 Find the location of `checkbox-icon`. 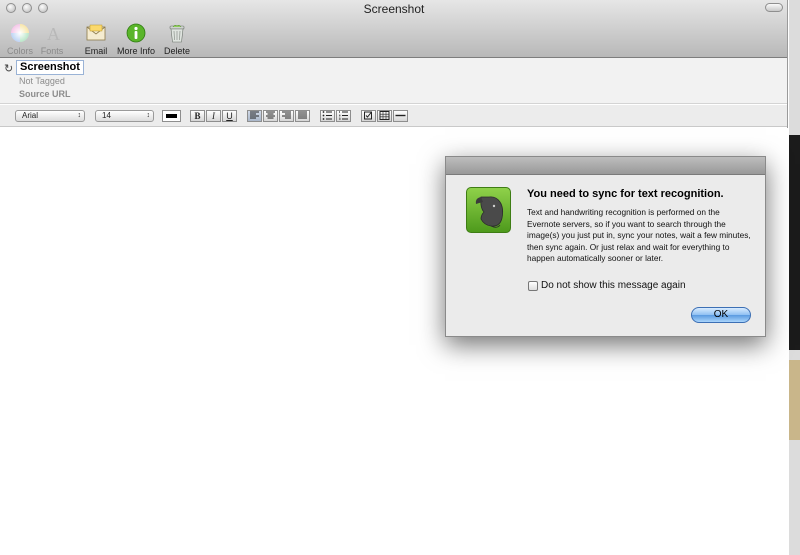

checkbox-icon is located at coordinates (368, 115).